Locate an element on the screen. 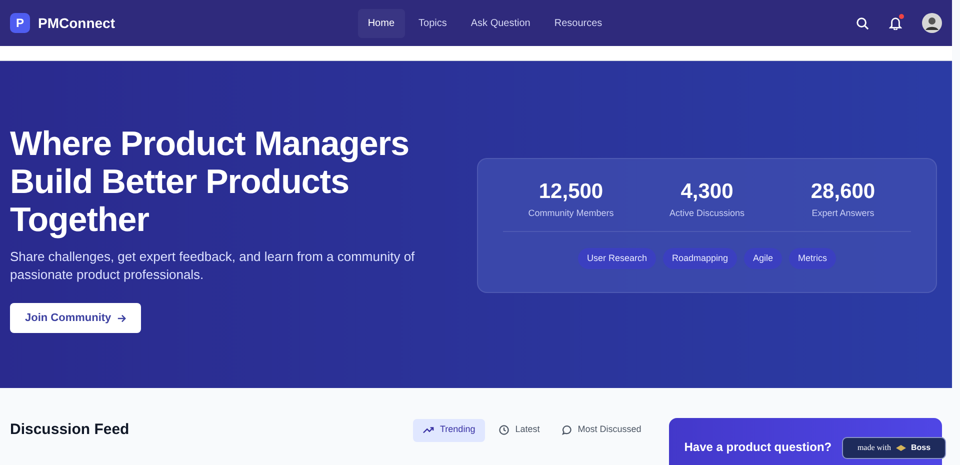  nav-link: Ask Question is located at coordinates (500, 23).